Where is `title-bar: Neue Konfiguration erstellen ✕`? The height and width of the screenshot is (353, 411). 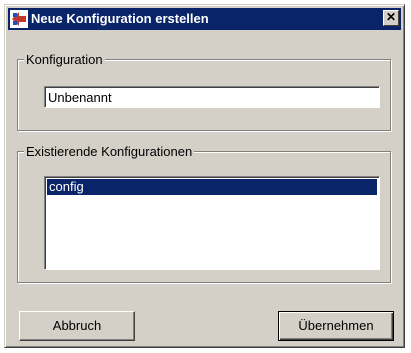 title-bar: Neue Konfiguration erstellen ✕ is located at coordinates (204, 19).